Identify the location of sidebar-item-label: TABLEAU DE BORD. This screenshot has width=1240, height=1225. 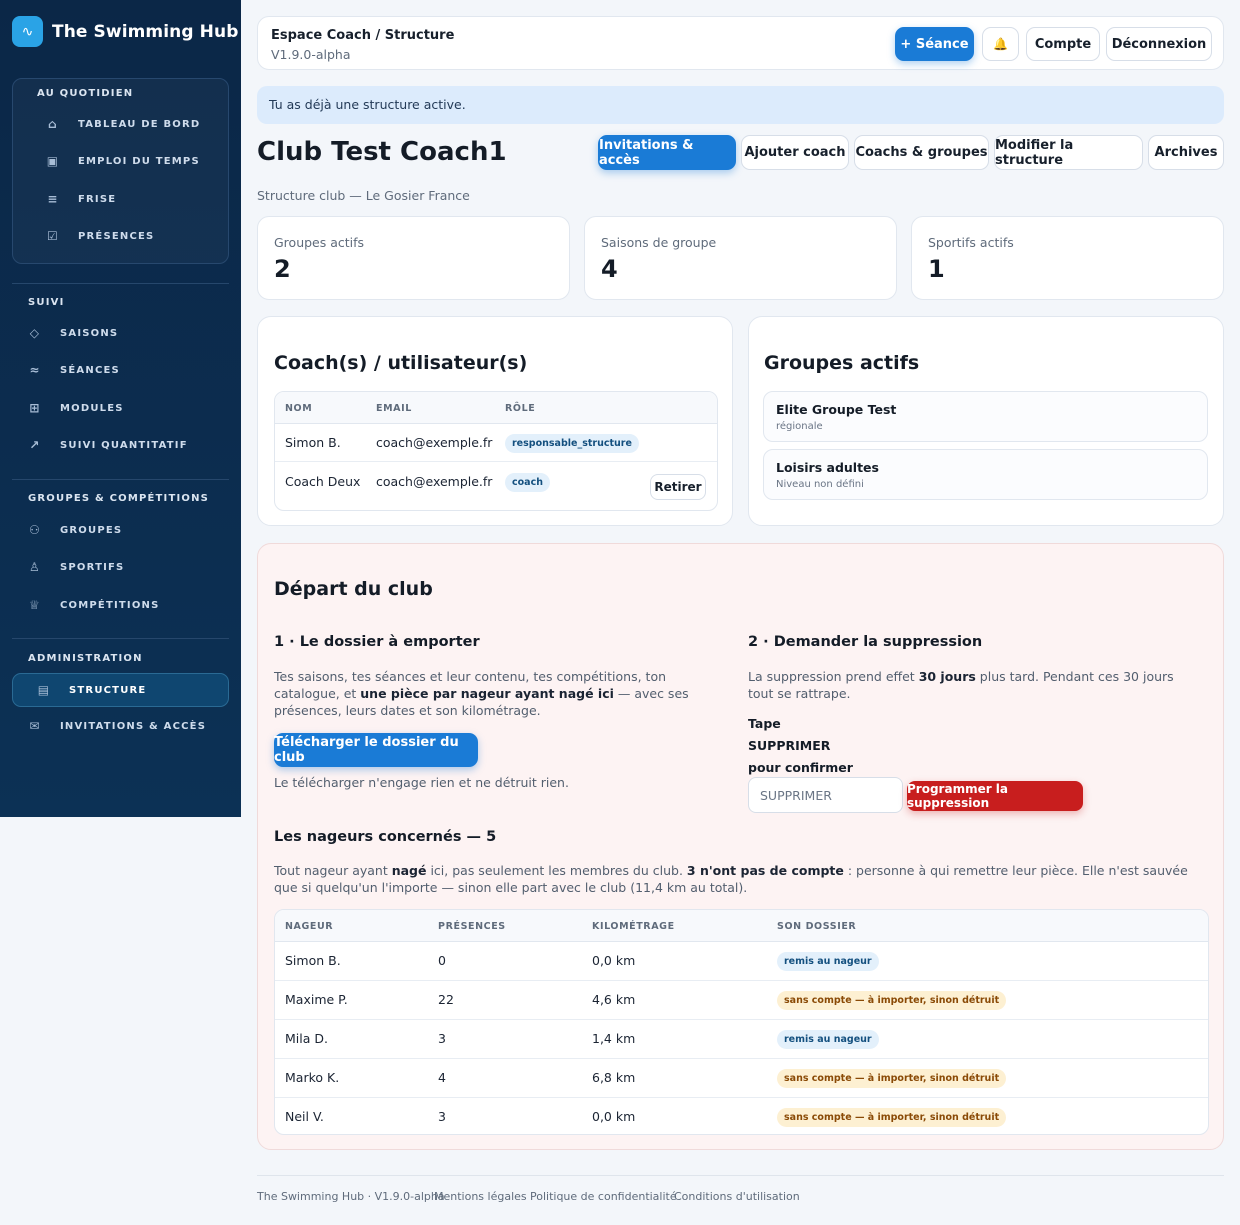
(139, 124).